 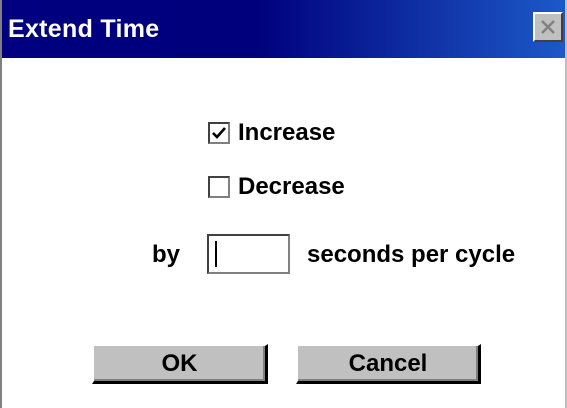 I want to click on window-title: Extend Time, so click(x=84, y=29).